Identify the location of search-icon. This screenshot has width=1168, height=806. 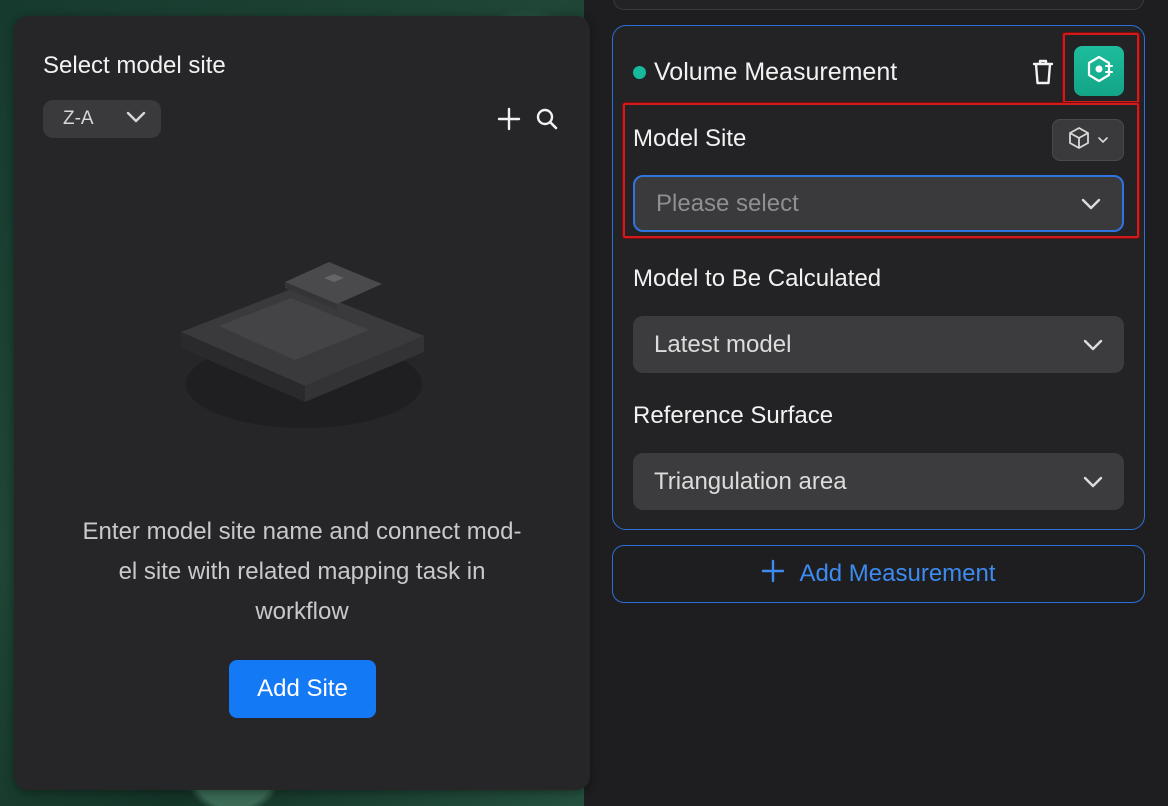
(547, 119).